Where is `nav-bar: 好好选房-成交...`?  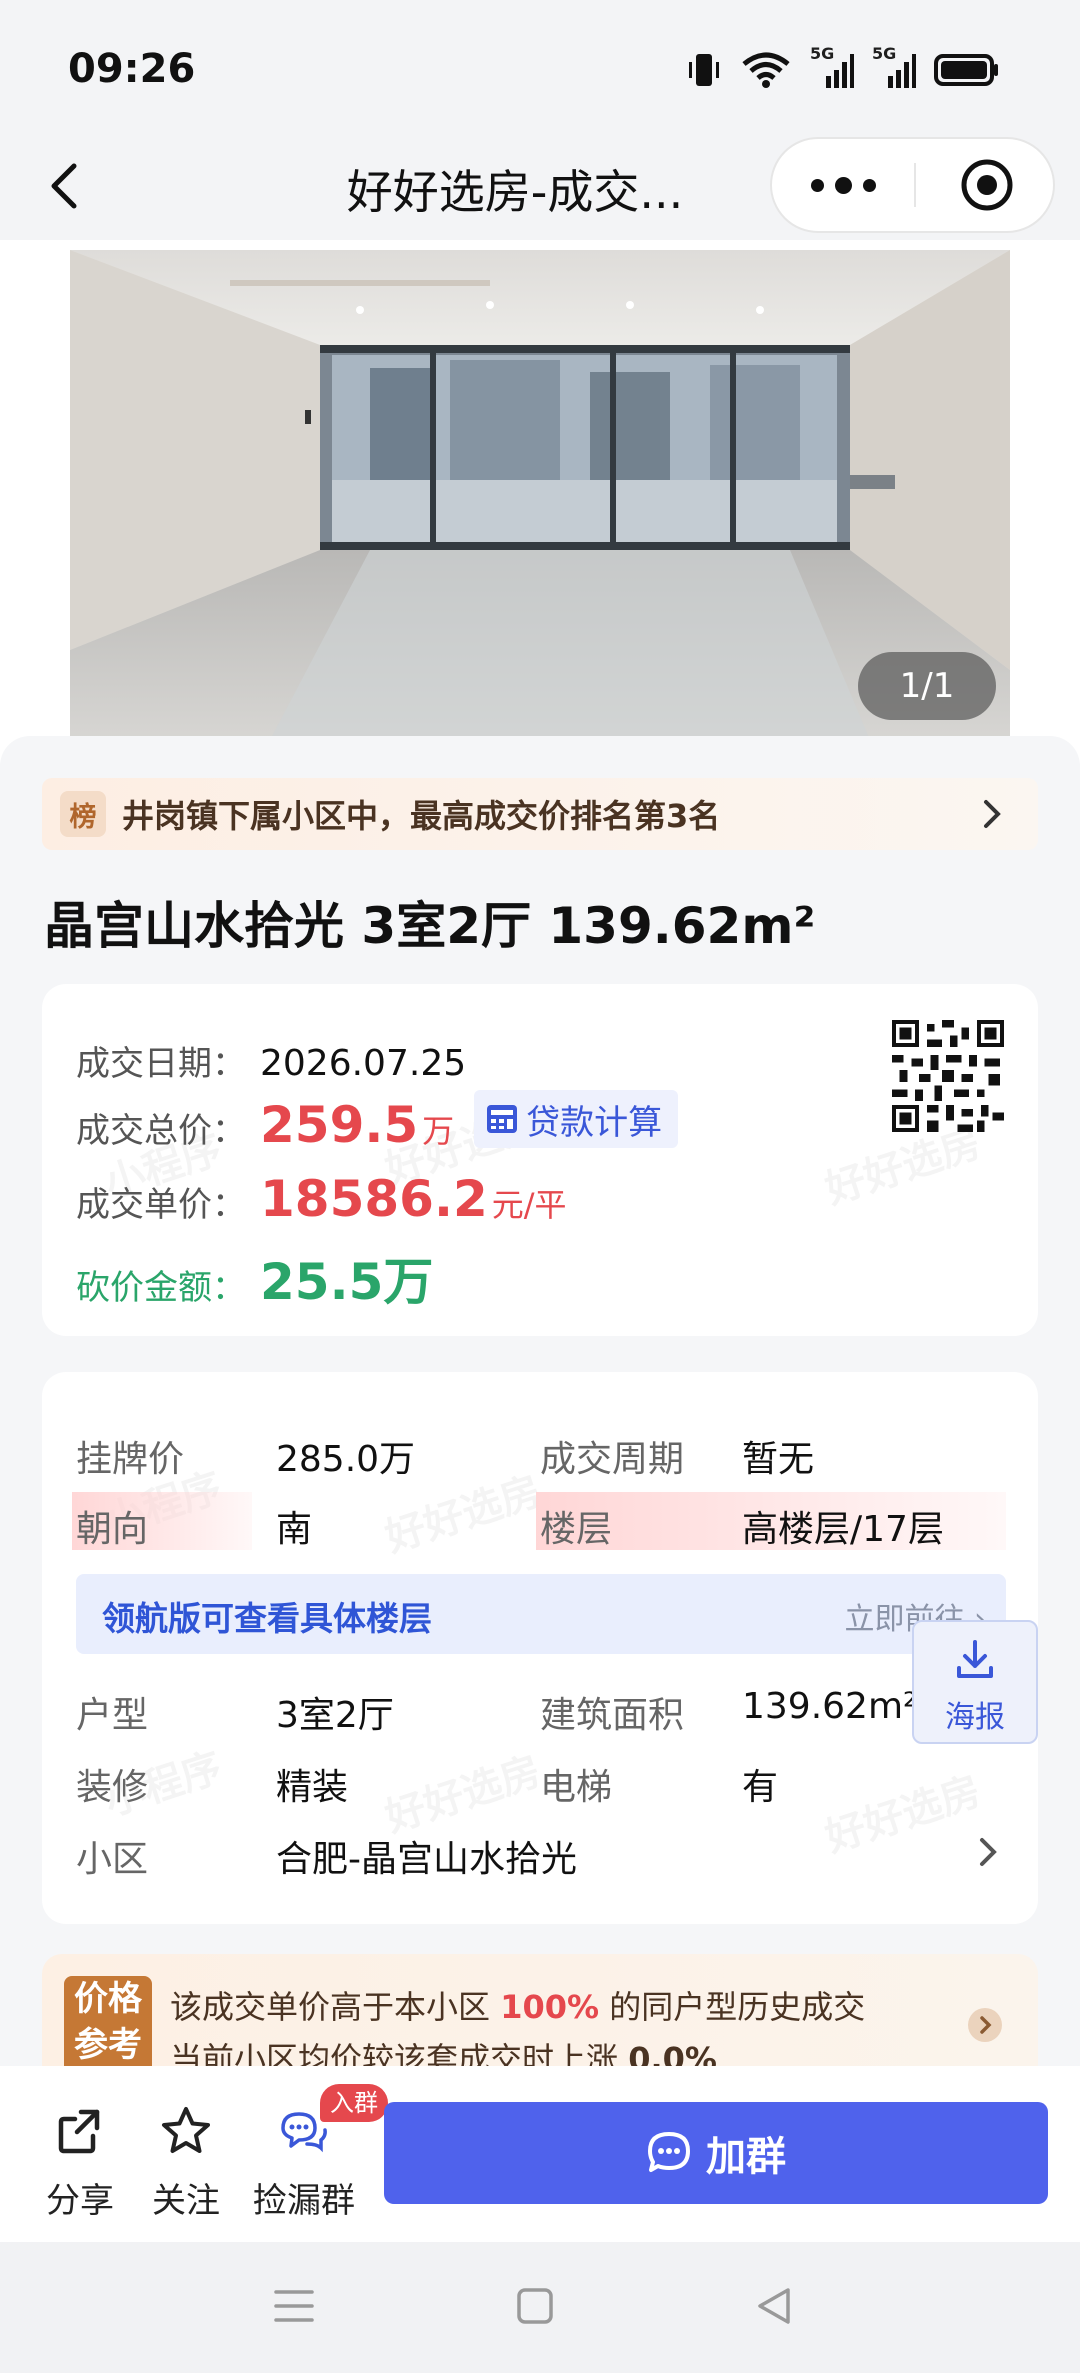 nav-bar: 好好选房-成交... is located at coordinates (540, 185).